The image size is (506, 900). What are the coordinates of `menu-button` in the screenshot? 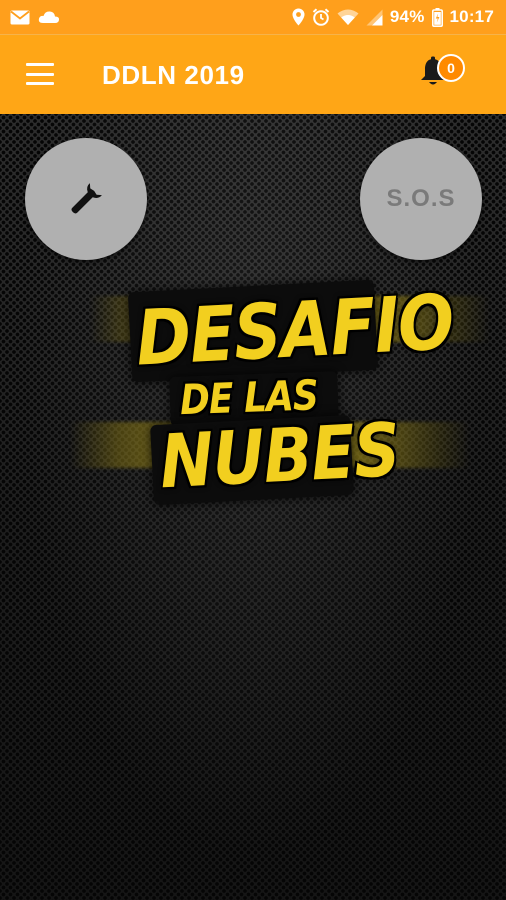 It's located at (40, 74).